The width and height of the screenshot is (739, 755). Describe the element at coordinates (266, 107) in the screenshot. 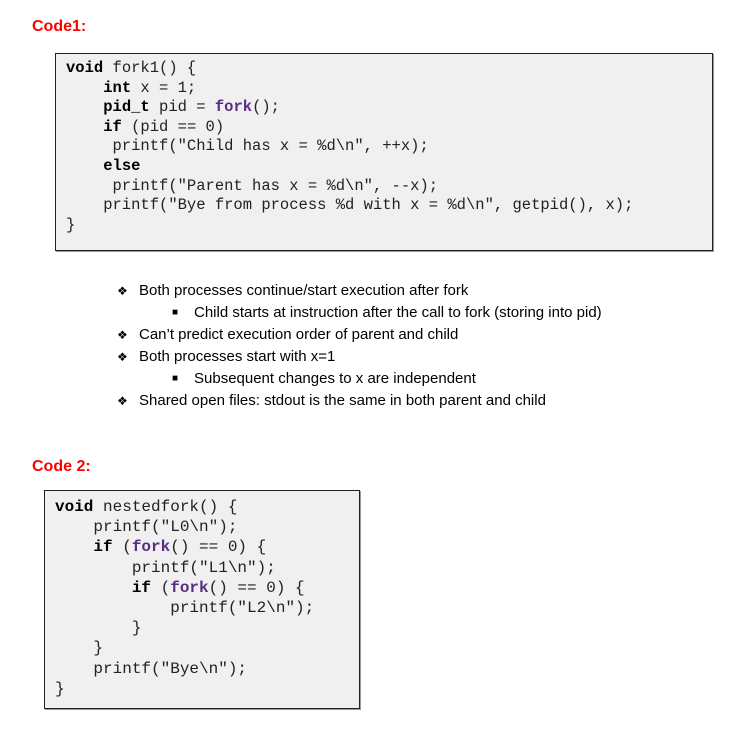

I see `code-text: ();` at that location.